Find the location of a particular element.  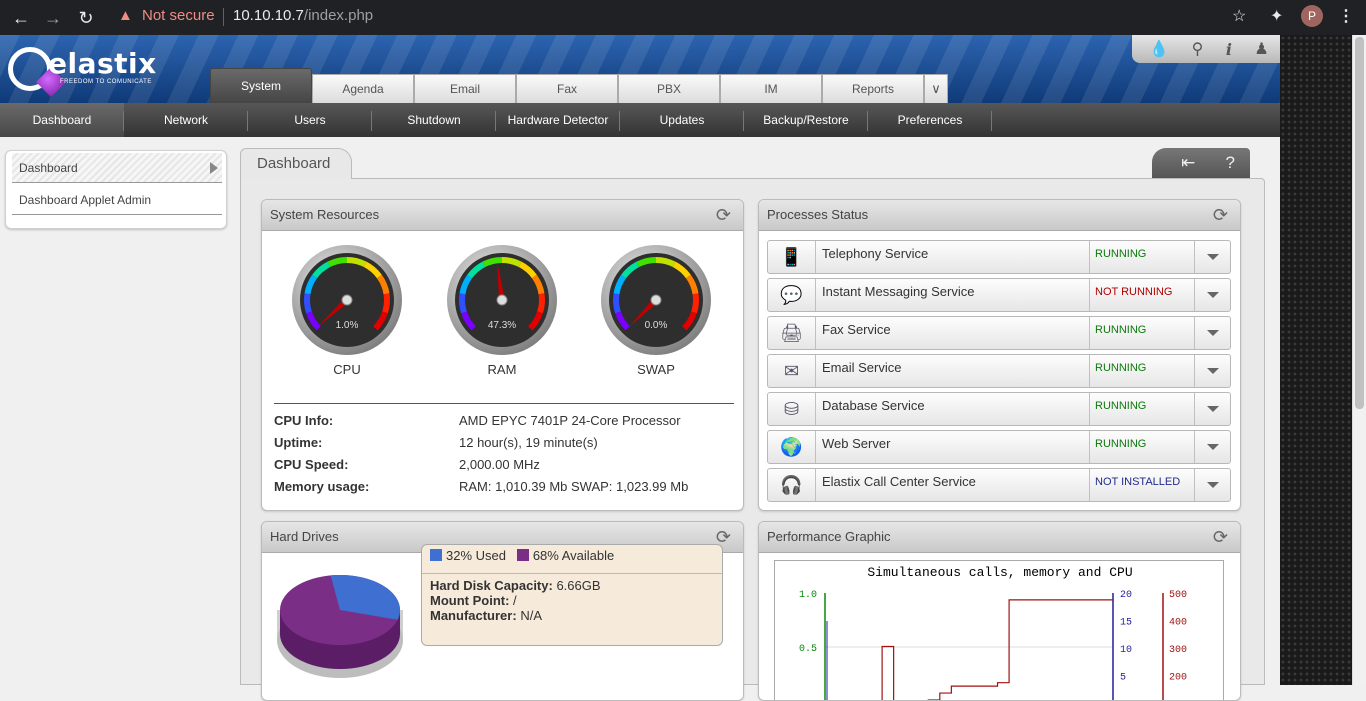

process-row: 📱 Telephony Service RUNNING is located at coordinates (999, 257).